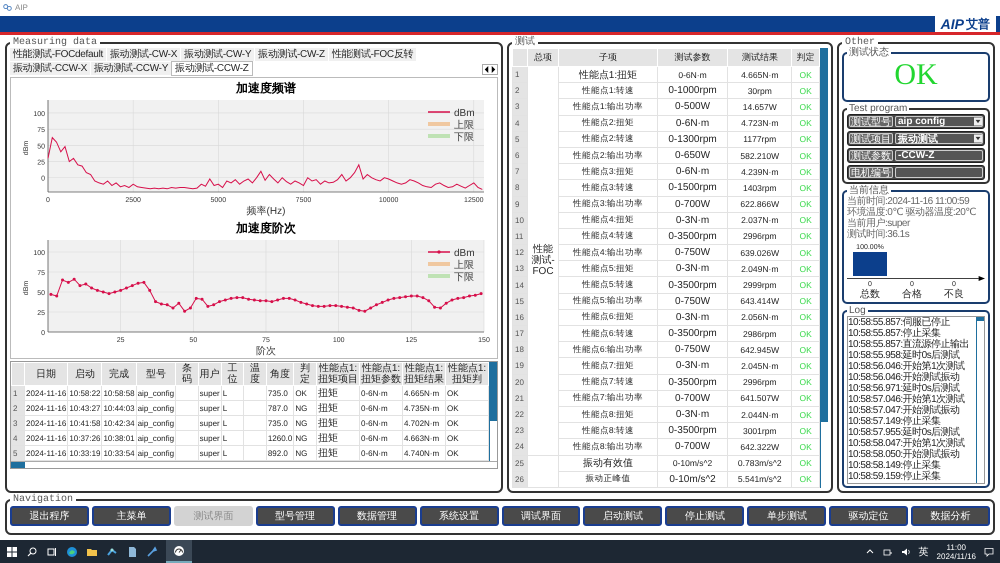 The width and height of the screenshot is (1000, 563). I want to click on group-title: Log, so click(857, 311).